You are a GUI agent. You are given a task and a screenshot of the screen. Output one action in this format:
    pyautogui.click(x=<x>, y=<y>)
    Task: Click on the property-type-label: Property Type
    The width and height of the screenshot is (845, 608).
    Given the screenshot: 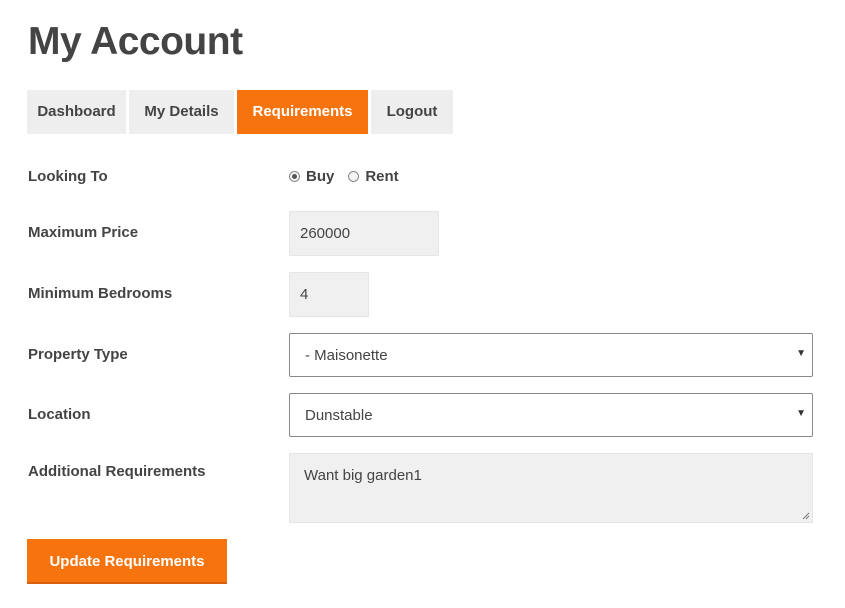 What is the action you would take?
    pyautogui.click(x=78, y=354)
    